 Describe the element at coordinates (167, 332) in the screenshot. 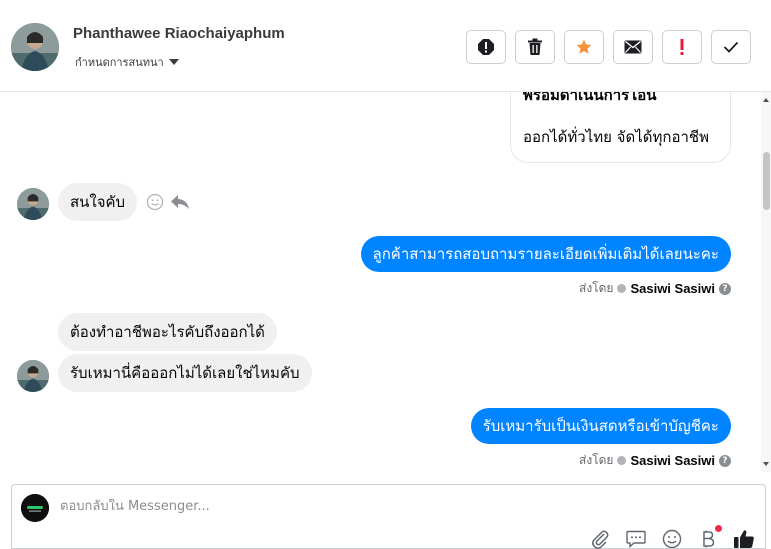

I see `incoming-message: ต้องทำอาชีพอะไรคับถึงออกได้` at that location.